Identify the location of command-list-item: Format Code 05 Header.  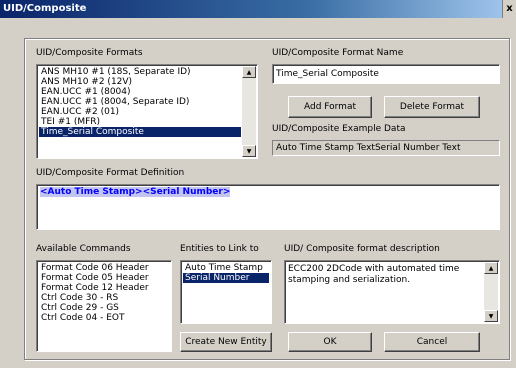
(104, 278).